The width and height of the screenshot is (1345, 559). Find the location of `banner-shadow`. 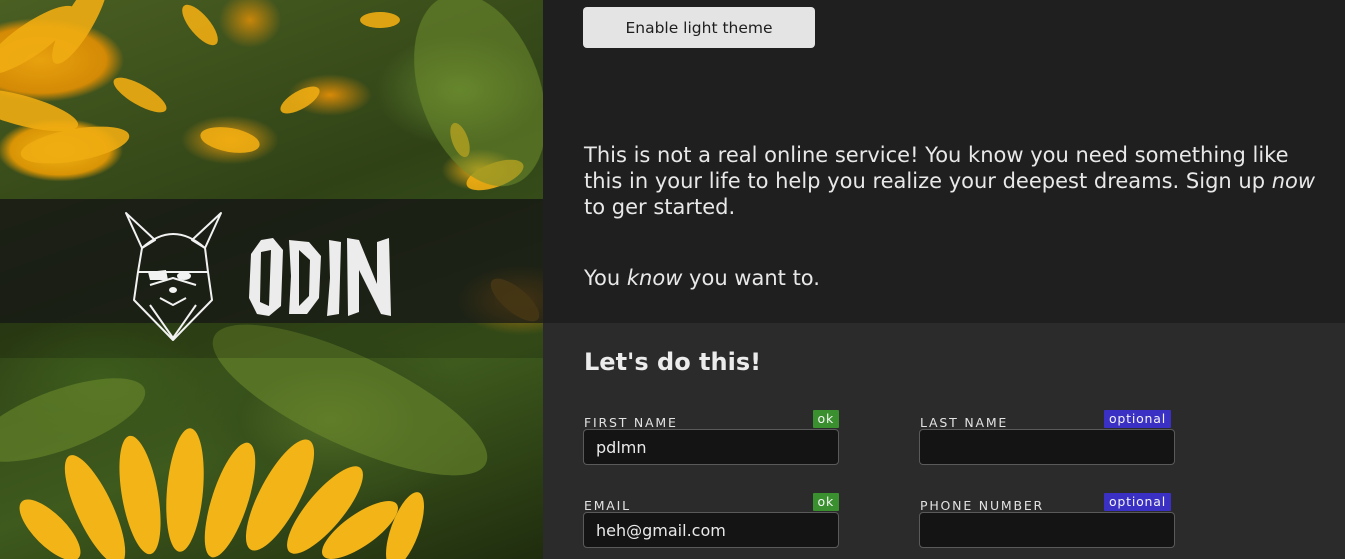

banner-shadow is located at coordinates (271, 340).